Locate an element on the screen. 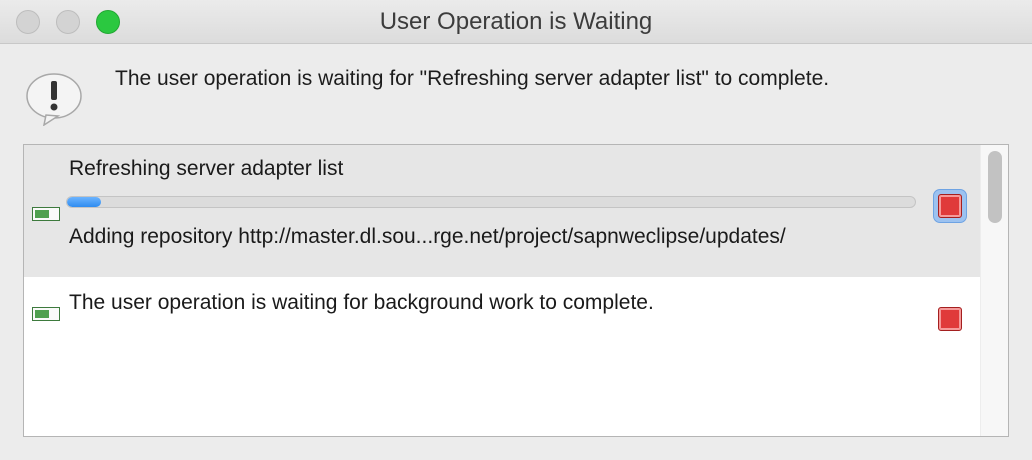  job-progress-bar is located at coordinates (491, 202).